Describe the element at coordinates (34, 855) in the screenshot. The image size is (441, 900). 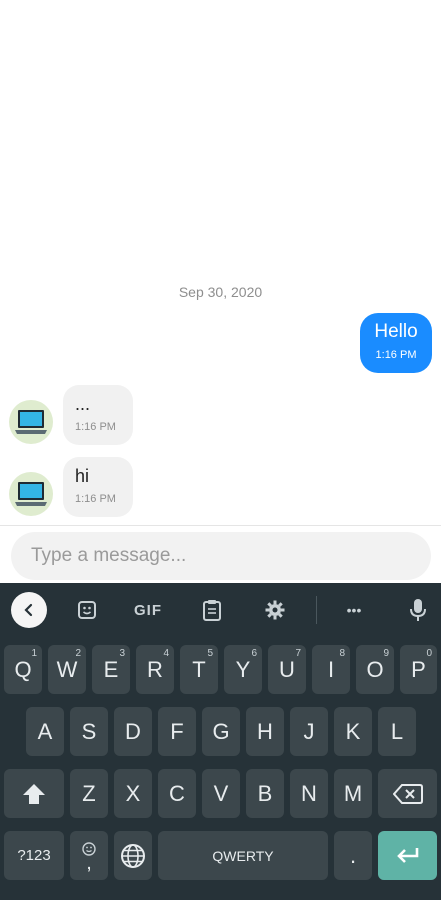
I see `symbols-key: ?123` at that location.